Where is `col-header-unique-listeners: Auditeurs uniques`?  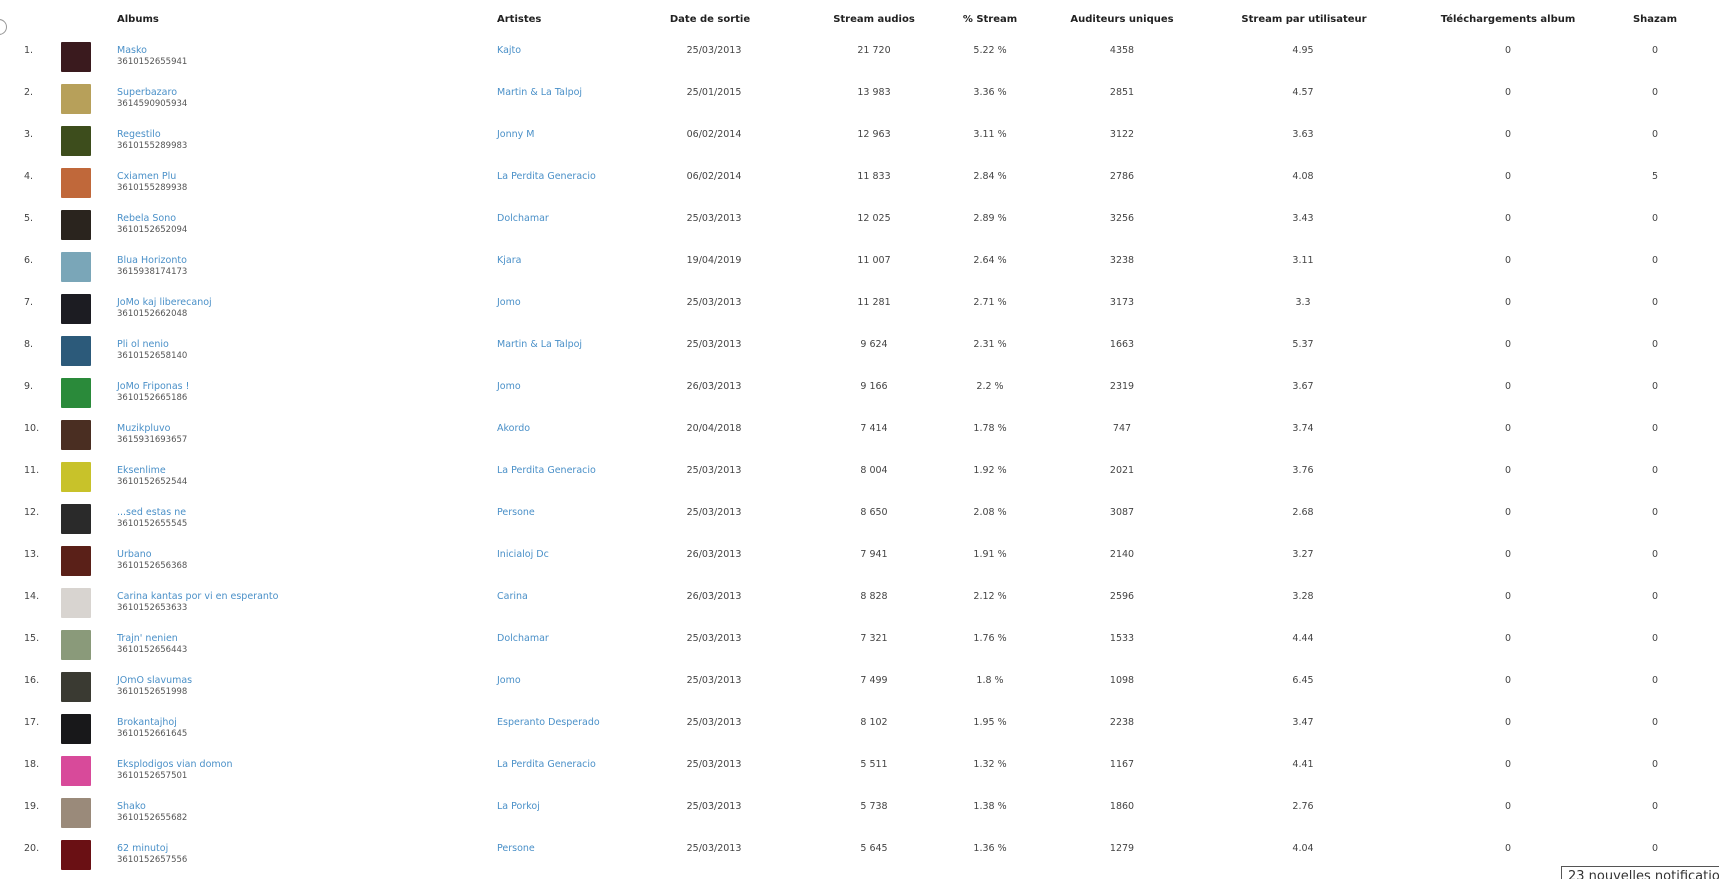
col-header-unique-listeners: Auditeurs uniques is located at coordinates (1121, 19).